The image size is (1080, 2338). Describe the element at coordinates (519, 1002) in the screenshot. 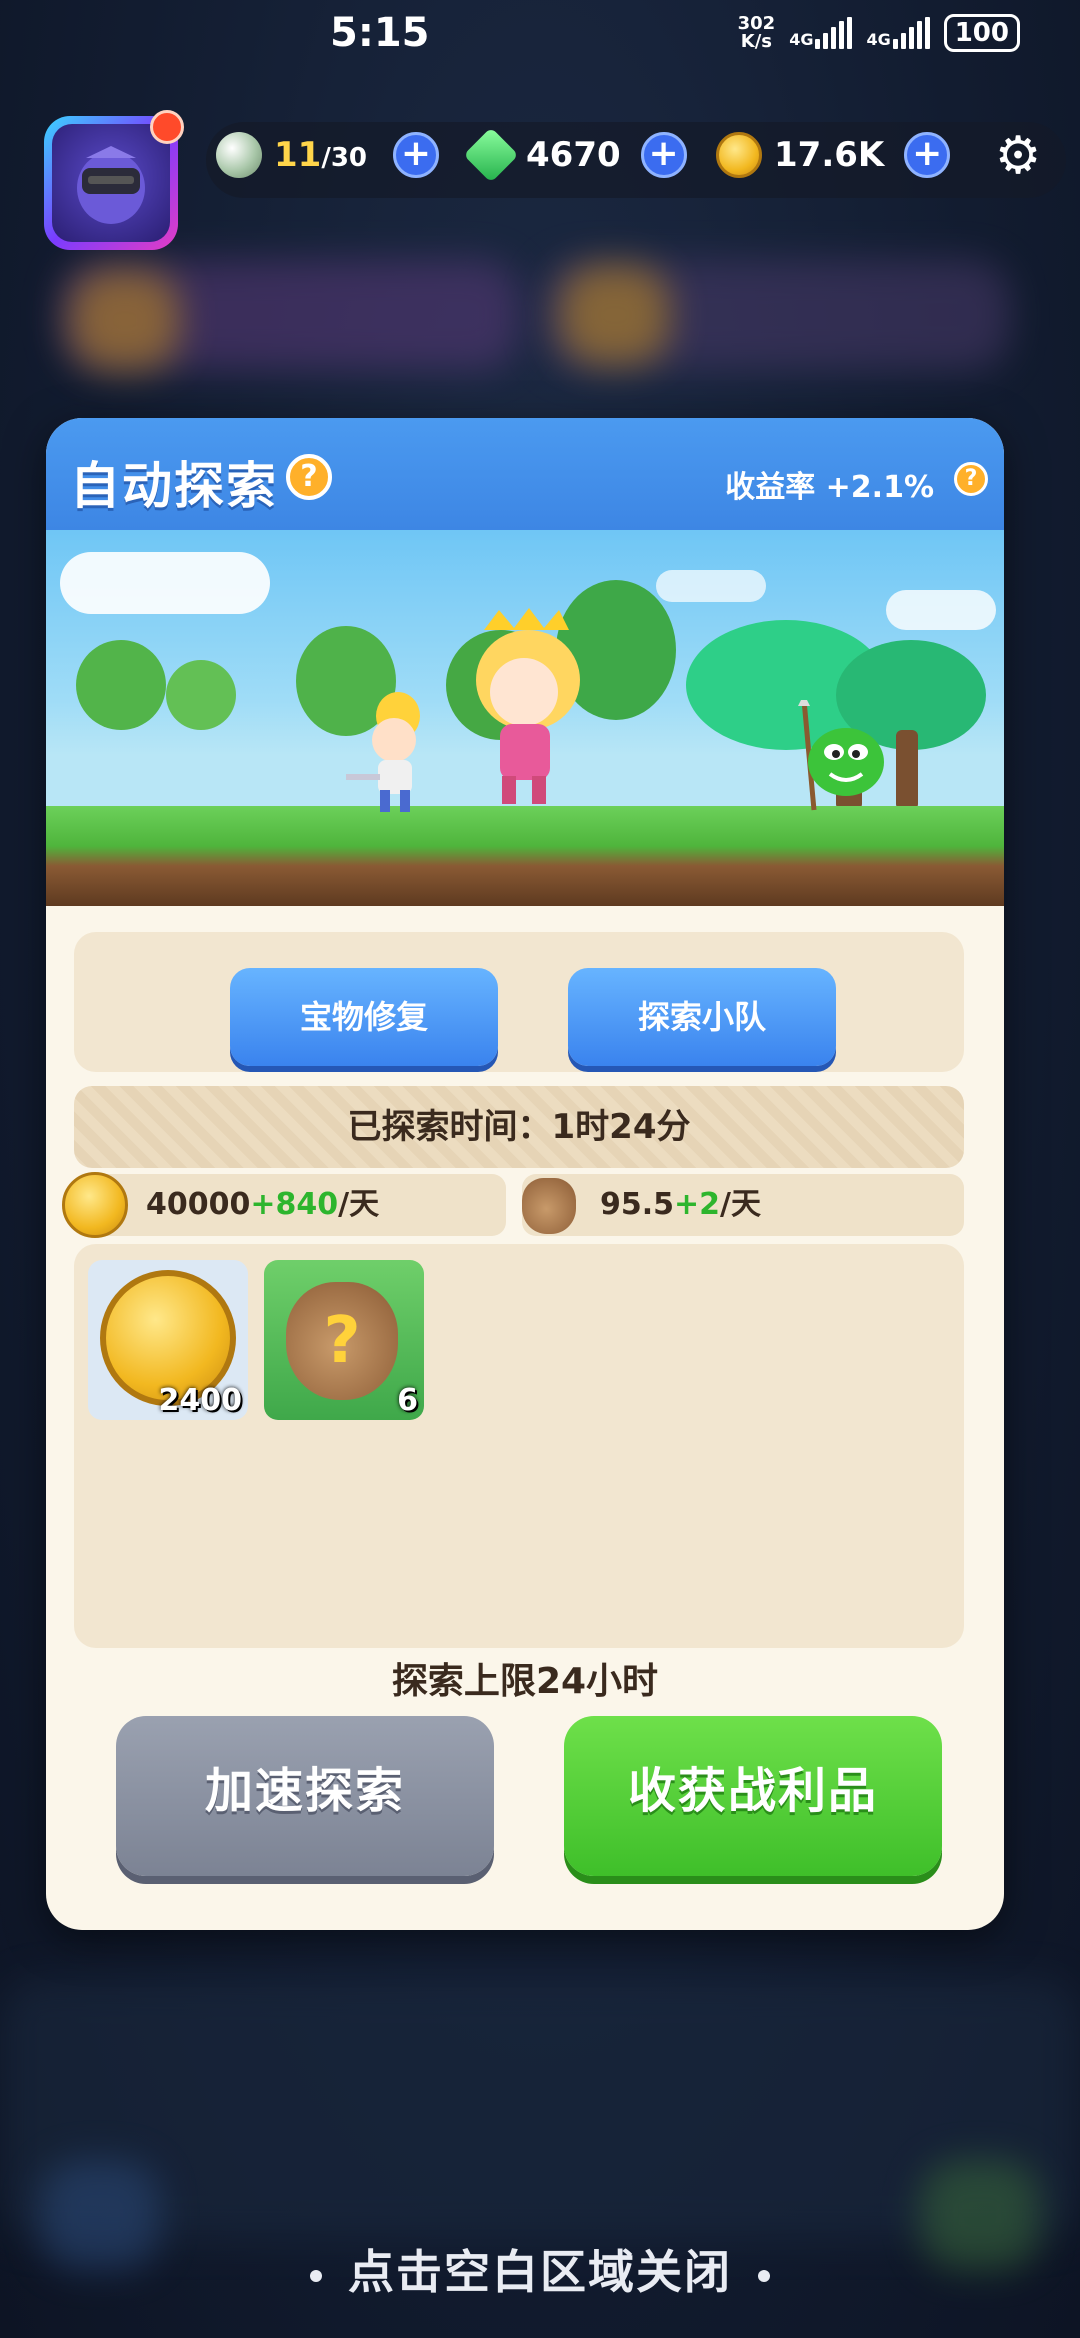

I see `action-buttons-panel: 宝物修复 探索小队` at that location.